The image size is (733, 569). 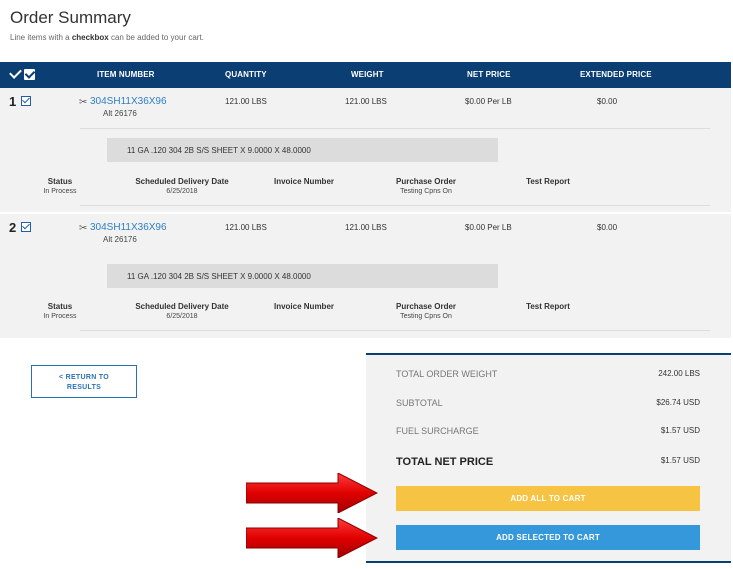 I want to click on col-item-number: ITEM NUMBER, so click(x=126, y=74).